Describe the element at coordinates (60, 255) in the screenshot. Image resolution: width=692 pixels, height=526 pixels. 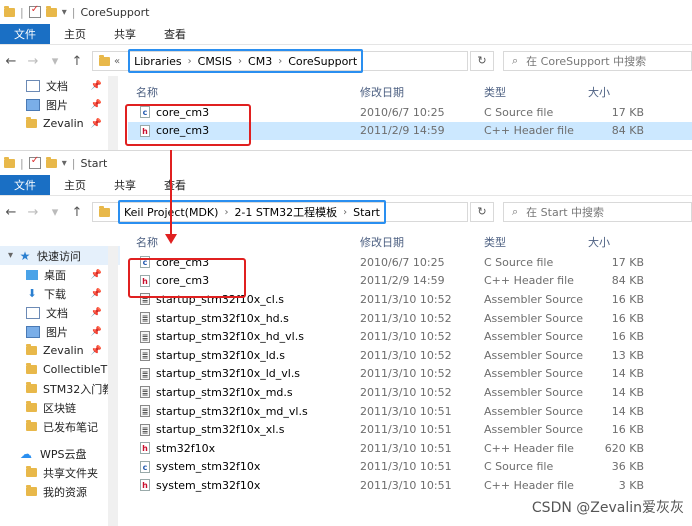
I see `nav-item-quick-access: ▾ ★ 快速访问` at that location.